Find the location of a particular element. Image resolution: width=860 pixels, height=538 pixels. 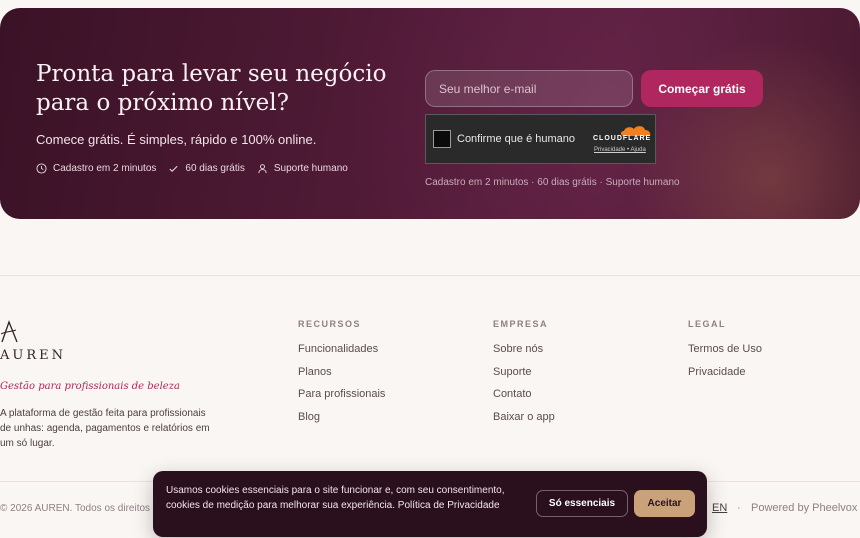

footer-link-plans: Planos is located at coordinates (341, 372).